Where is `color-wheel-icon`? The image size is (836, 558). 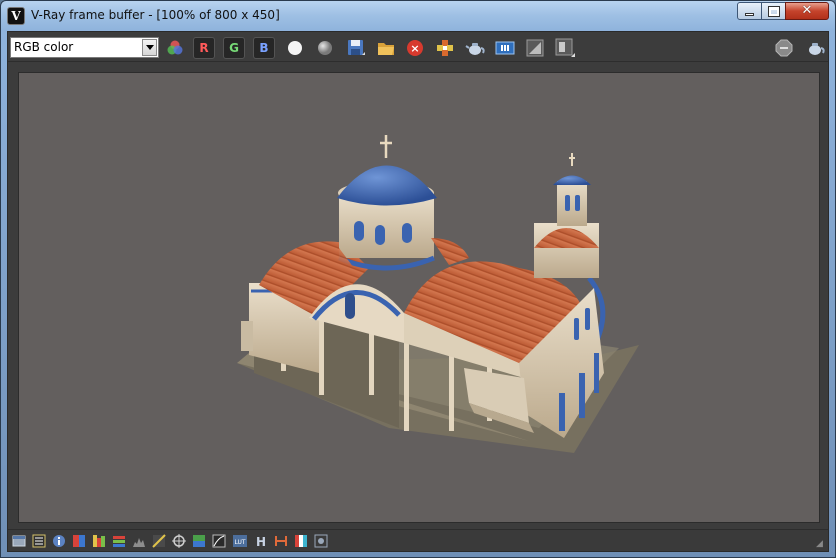
color-wheel-icon is located at coordinates (175, 48).